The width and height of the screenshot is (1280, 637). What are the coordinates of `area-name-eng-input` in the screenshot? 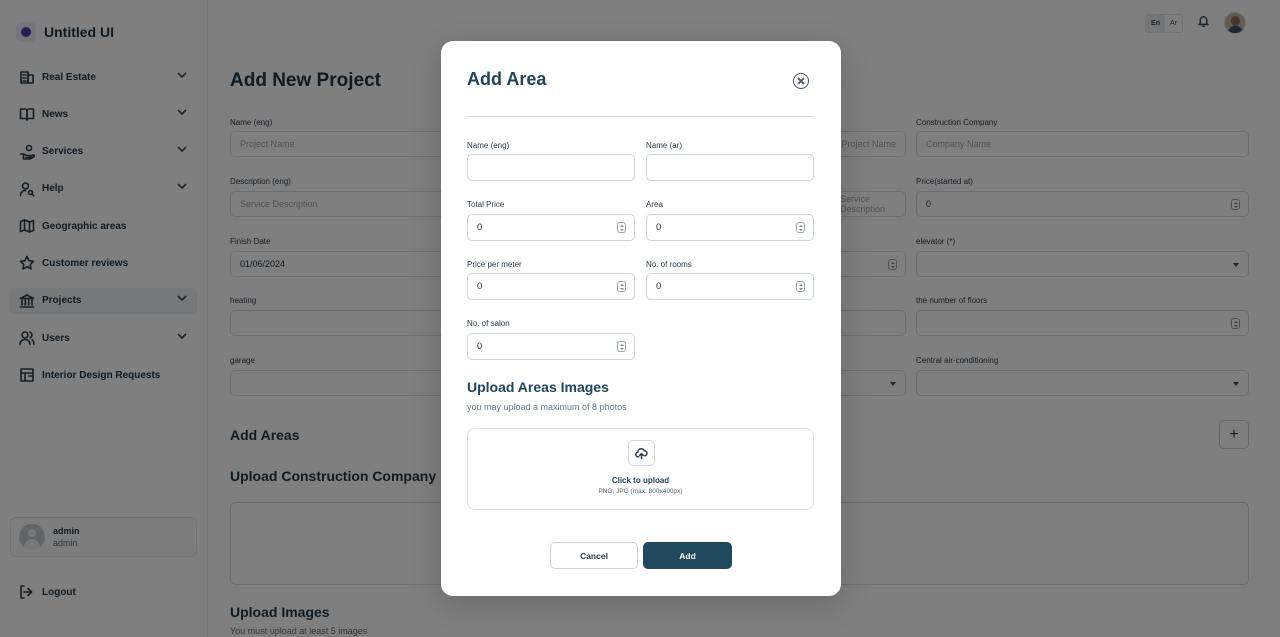 It's located at (551, 167).